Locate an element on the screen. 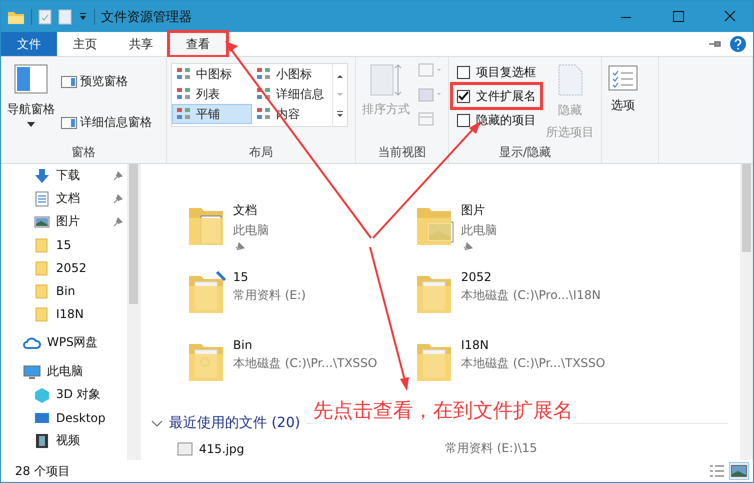 The width and height of the screenshot is (754, 483). folder-name: Bin is located at coordinates (243, 345).